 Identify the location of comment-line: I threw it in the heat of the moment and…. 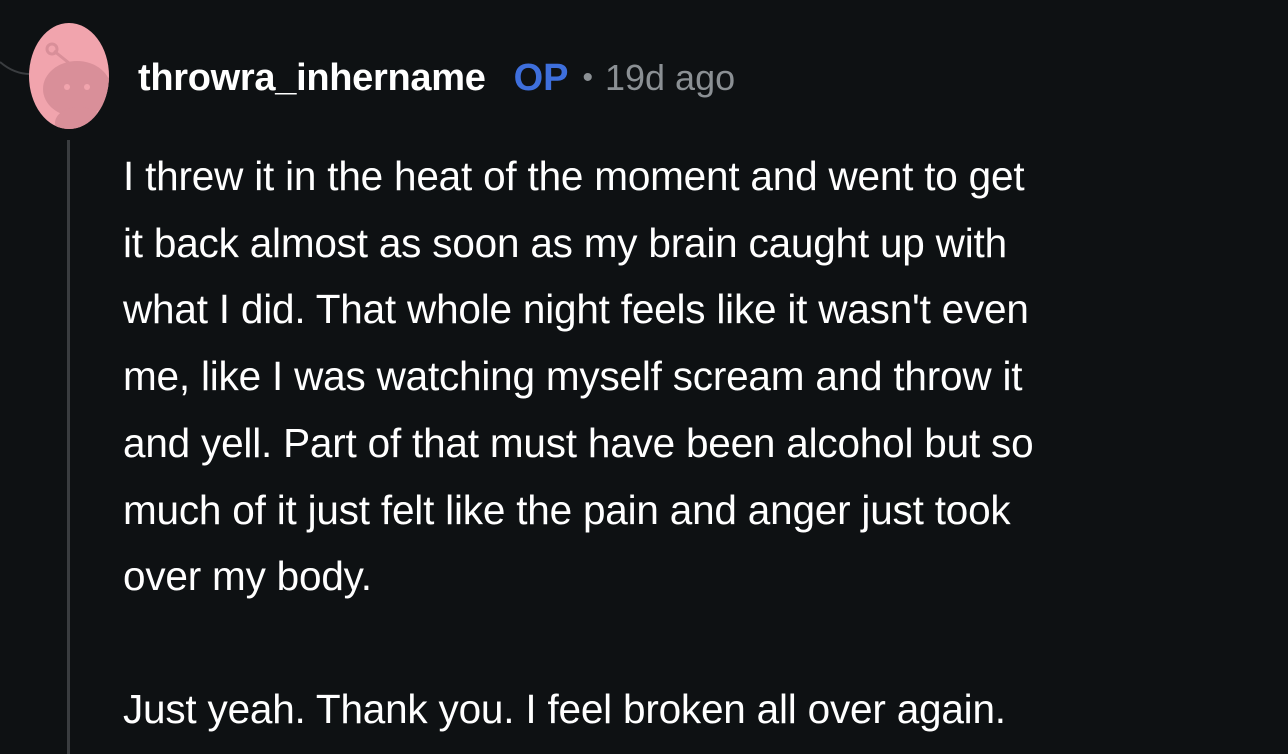
(574, 176).